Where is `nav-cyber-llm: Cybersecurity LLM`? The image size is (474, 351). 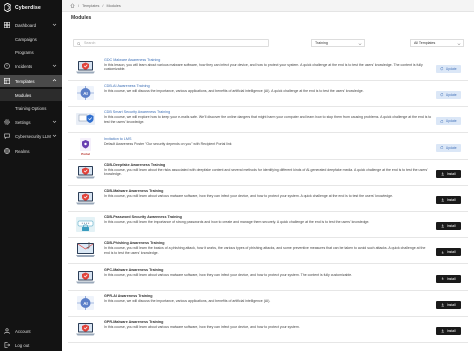 nav-cyber-llm: Cybersecurity LLM is located at coordinates (31, 136).